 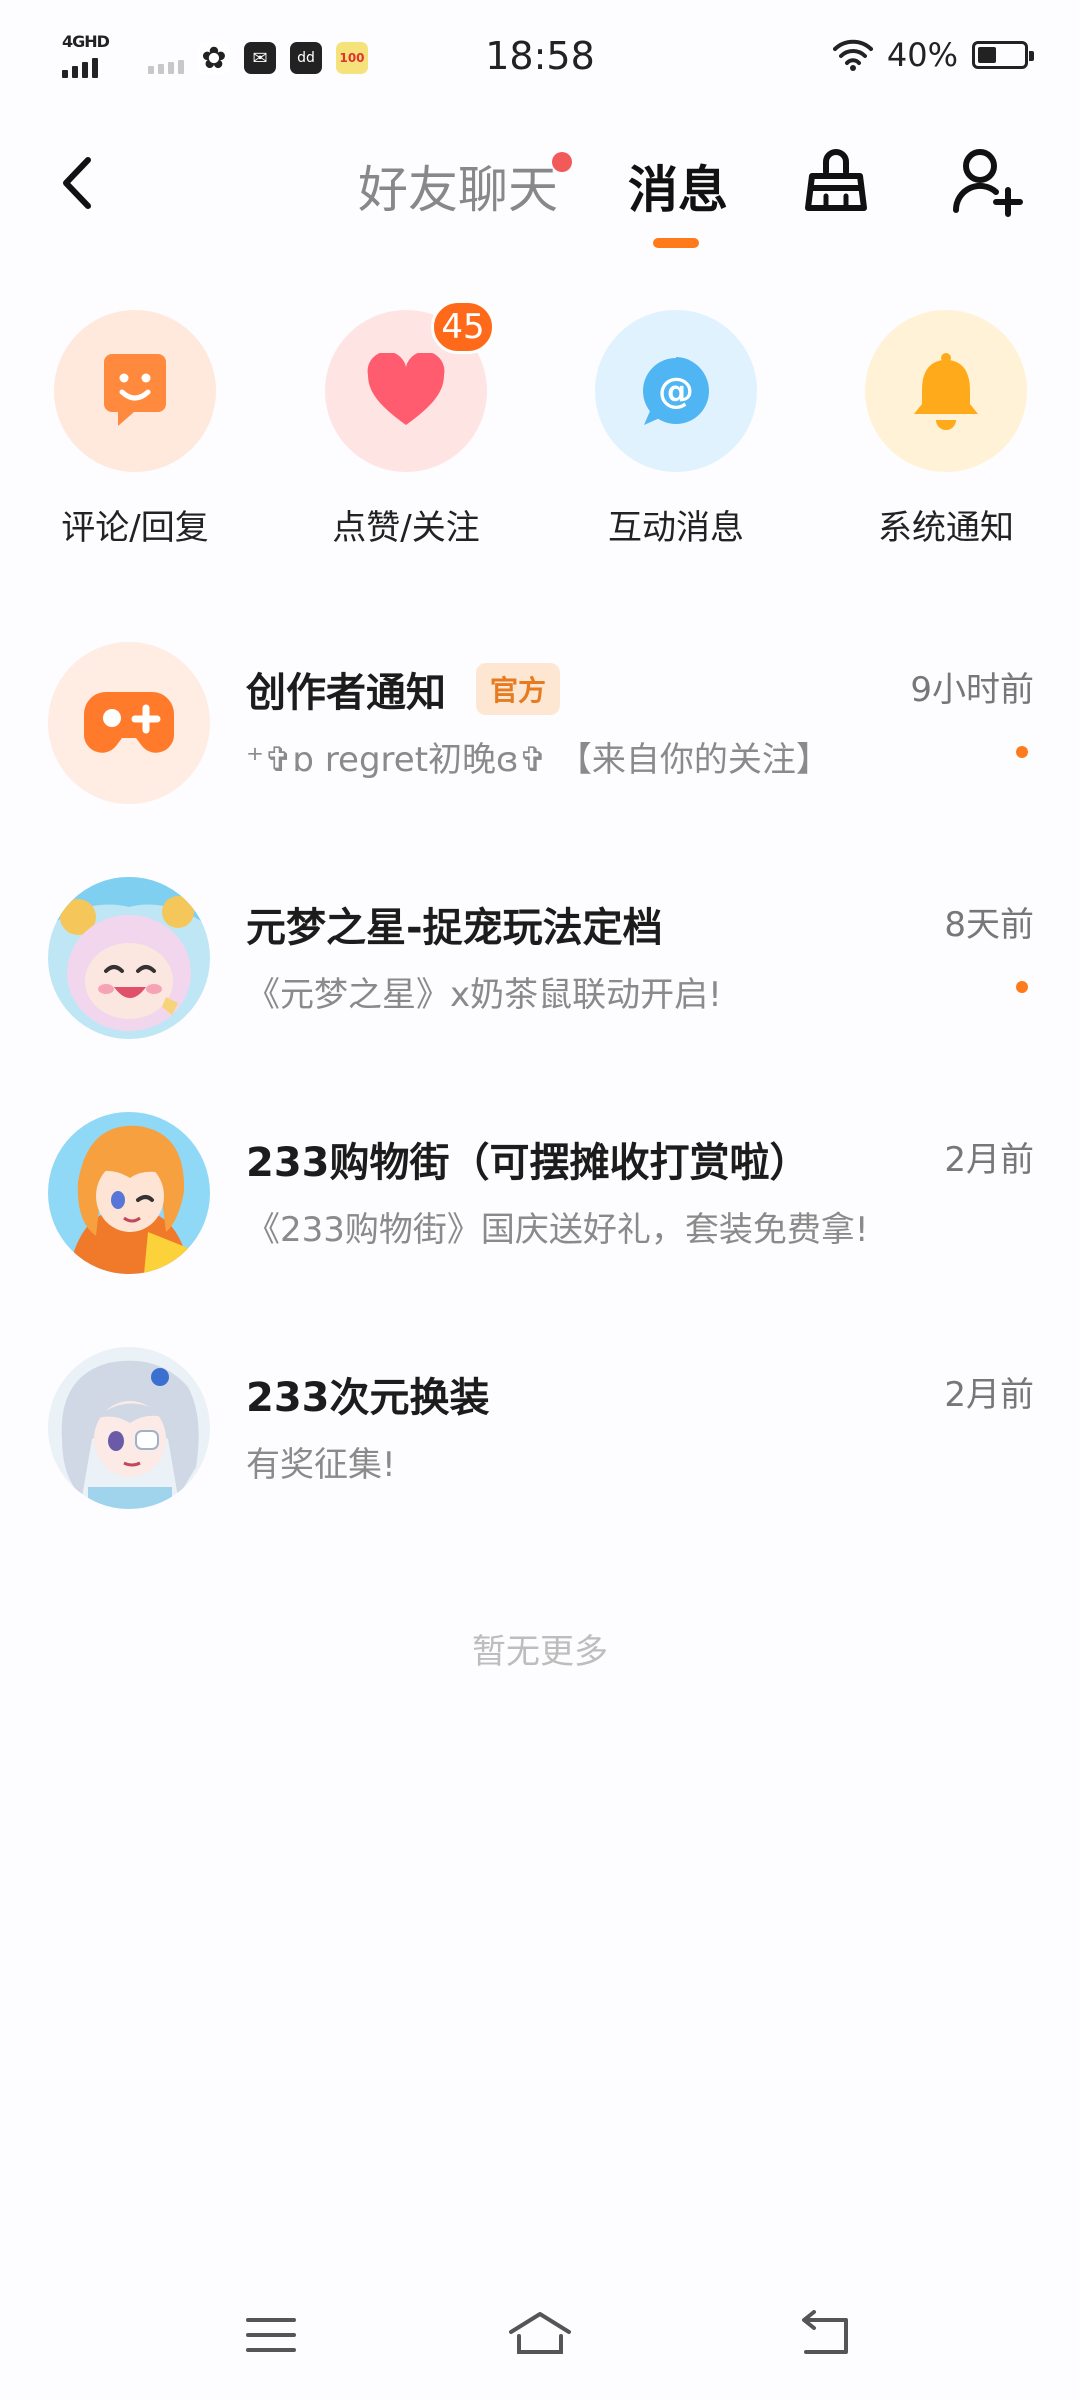 I want to click on shortcut-comment-reply: 评论/回复, so click(x=135, y=429).